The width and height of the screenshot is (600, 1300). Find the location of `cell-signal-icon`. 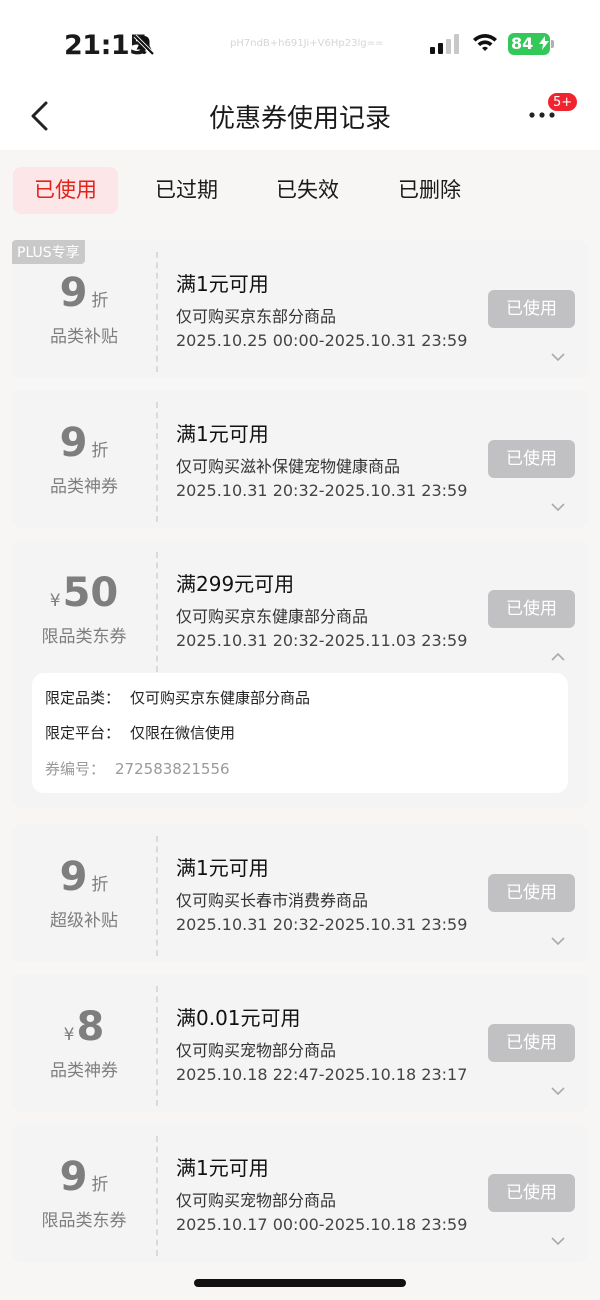

cell-signal-icon is located at coordinates (444, 44).